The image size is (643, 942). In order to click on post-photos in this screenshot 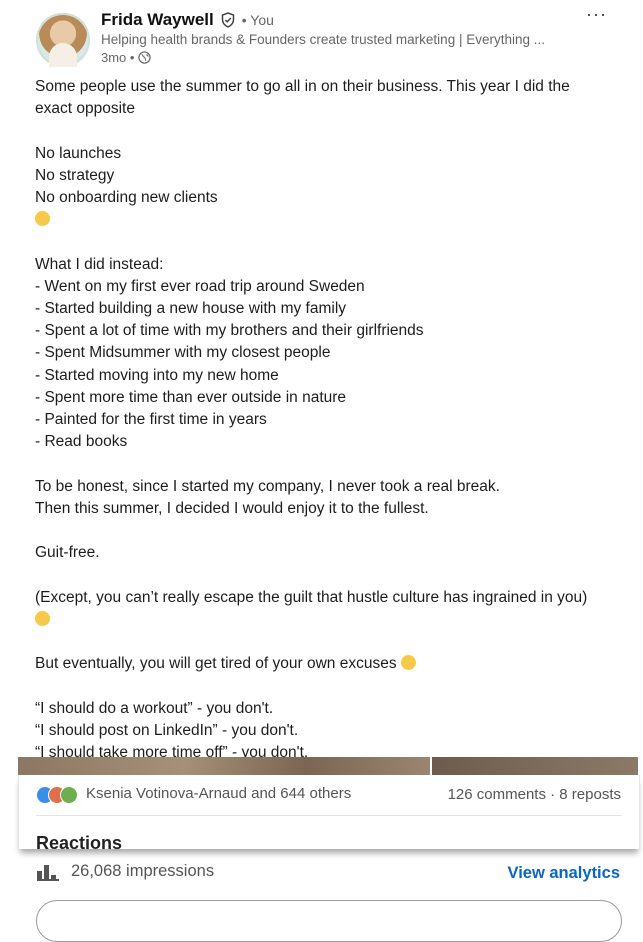, I will do `click(328, 766)`.